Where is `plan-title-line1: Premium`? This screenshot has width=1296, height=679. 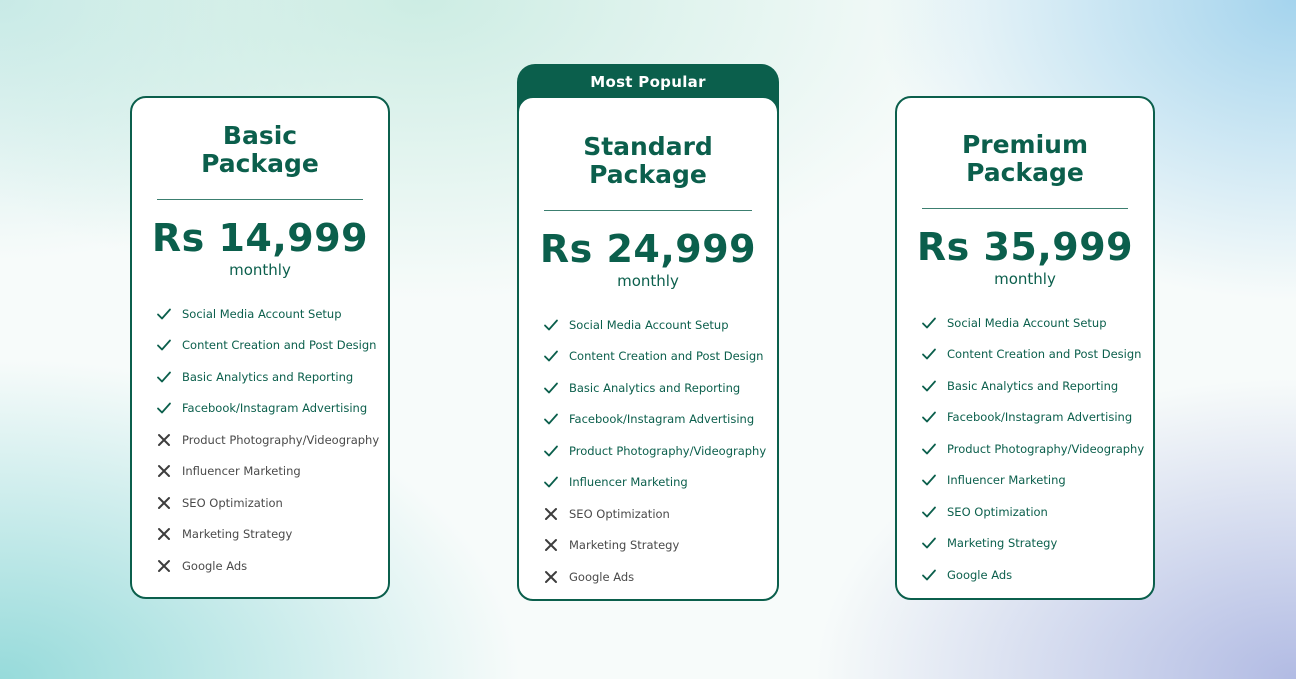 plan-title-line1: Premium is located at coordinates (1025, 144).